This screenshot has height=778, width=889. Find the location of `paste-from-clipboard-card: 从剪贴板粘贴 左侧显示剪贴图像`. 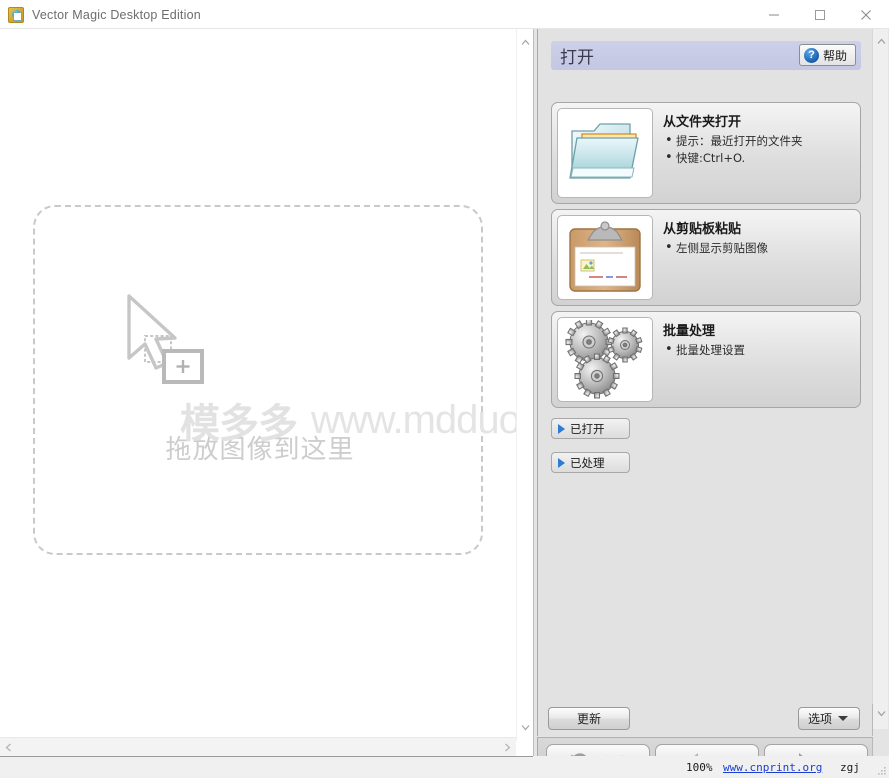

paste-from-clipboard-card: 从剪贴板粘贴 左侧显示剪贴图像 is located at coordinates (706, 257).